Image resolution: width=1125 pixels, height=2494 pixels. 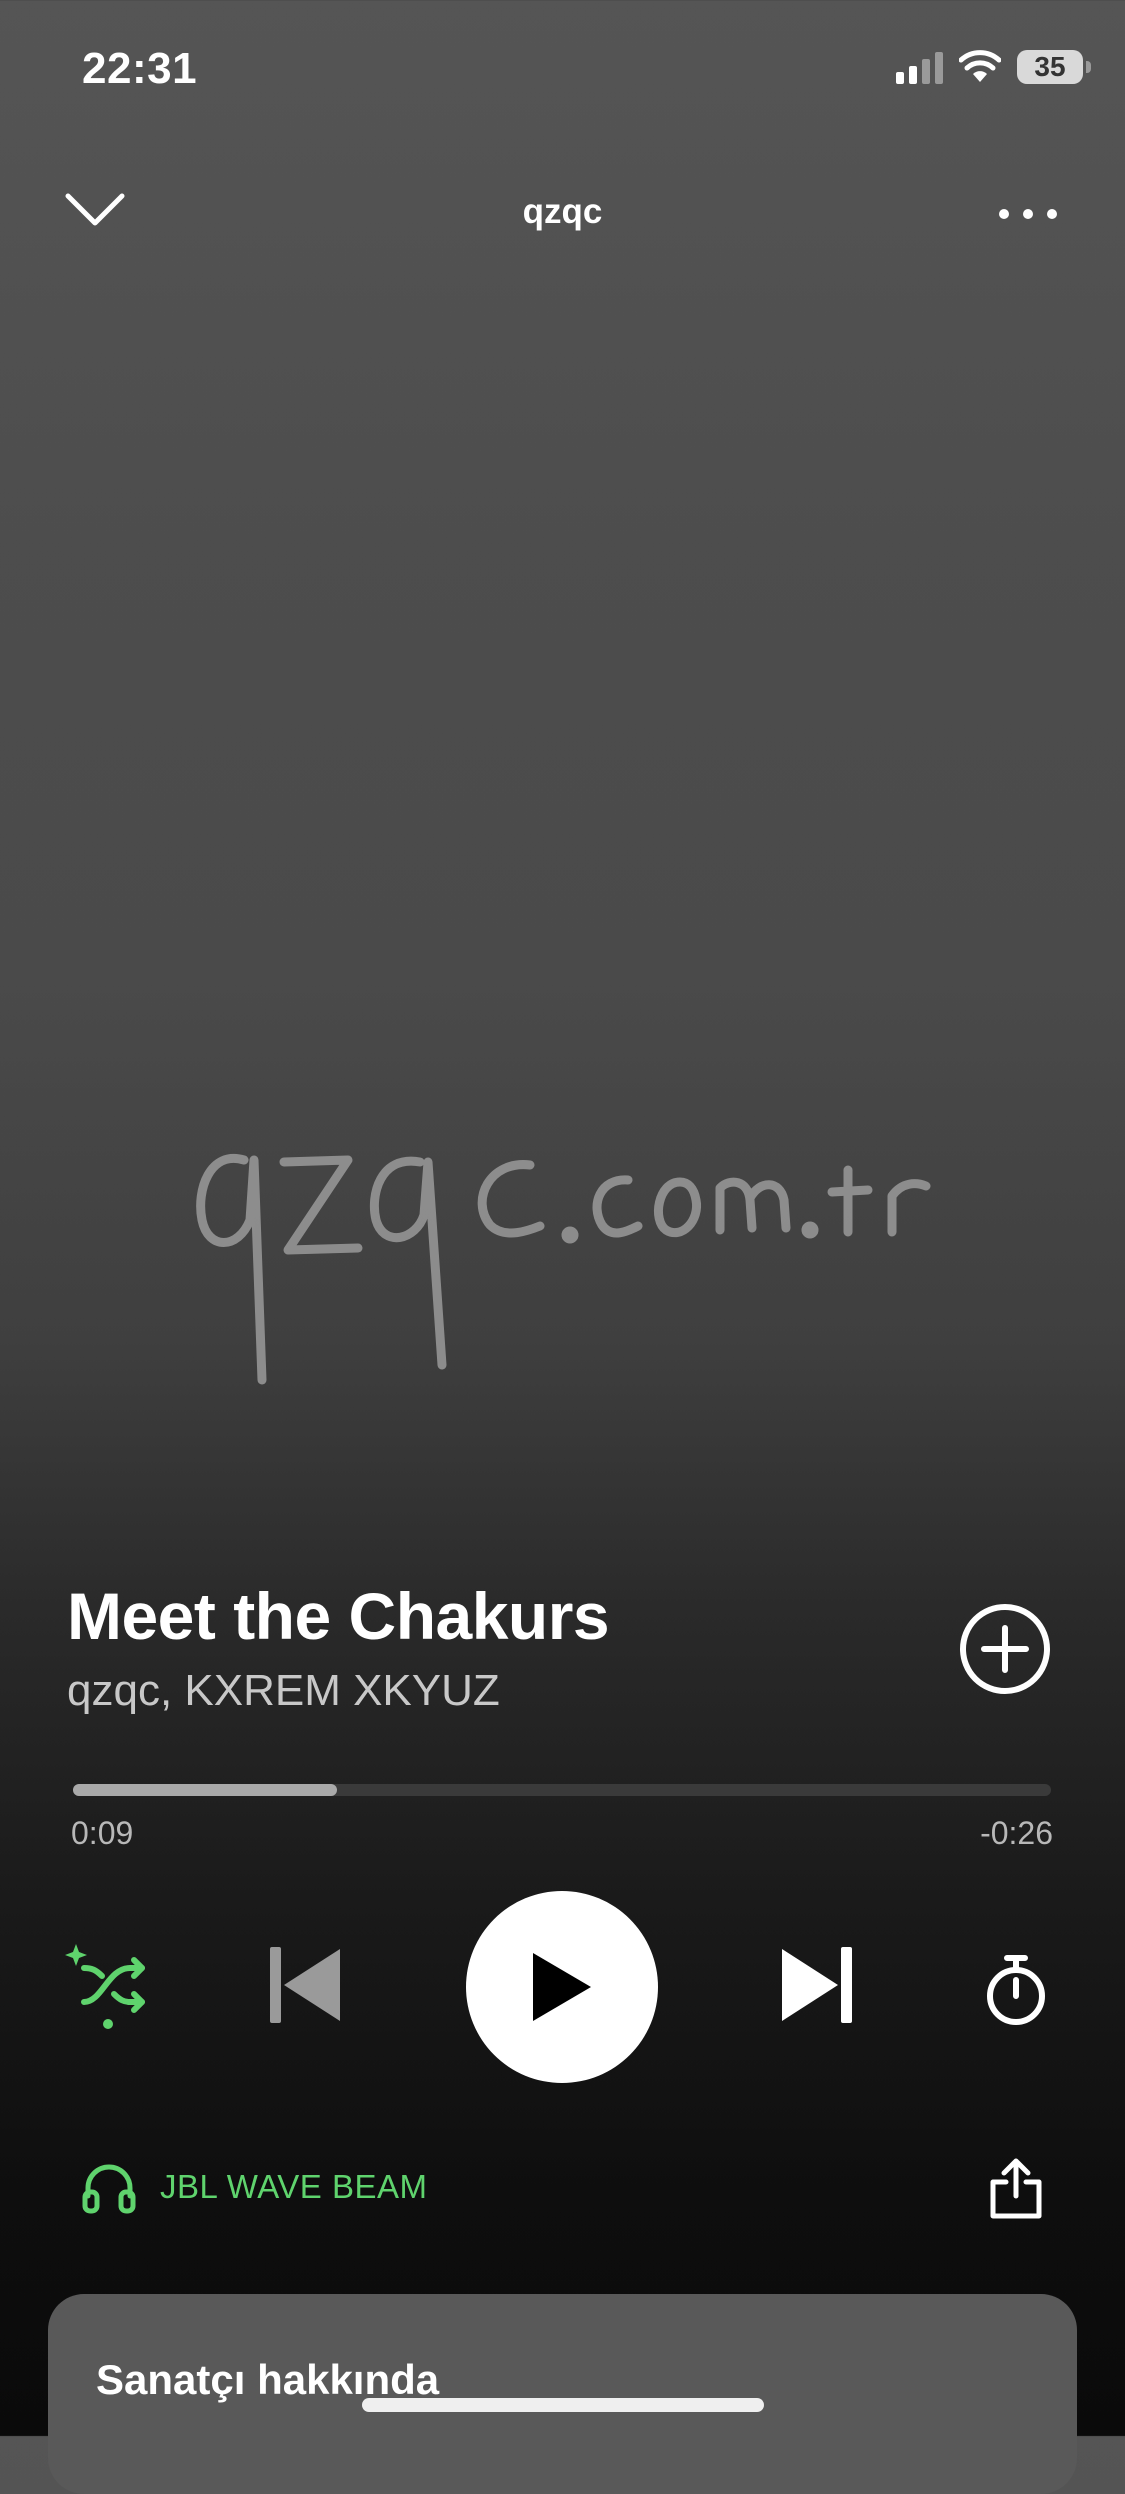 I want to click on next-icon, so click(x=817, y=1985).